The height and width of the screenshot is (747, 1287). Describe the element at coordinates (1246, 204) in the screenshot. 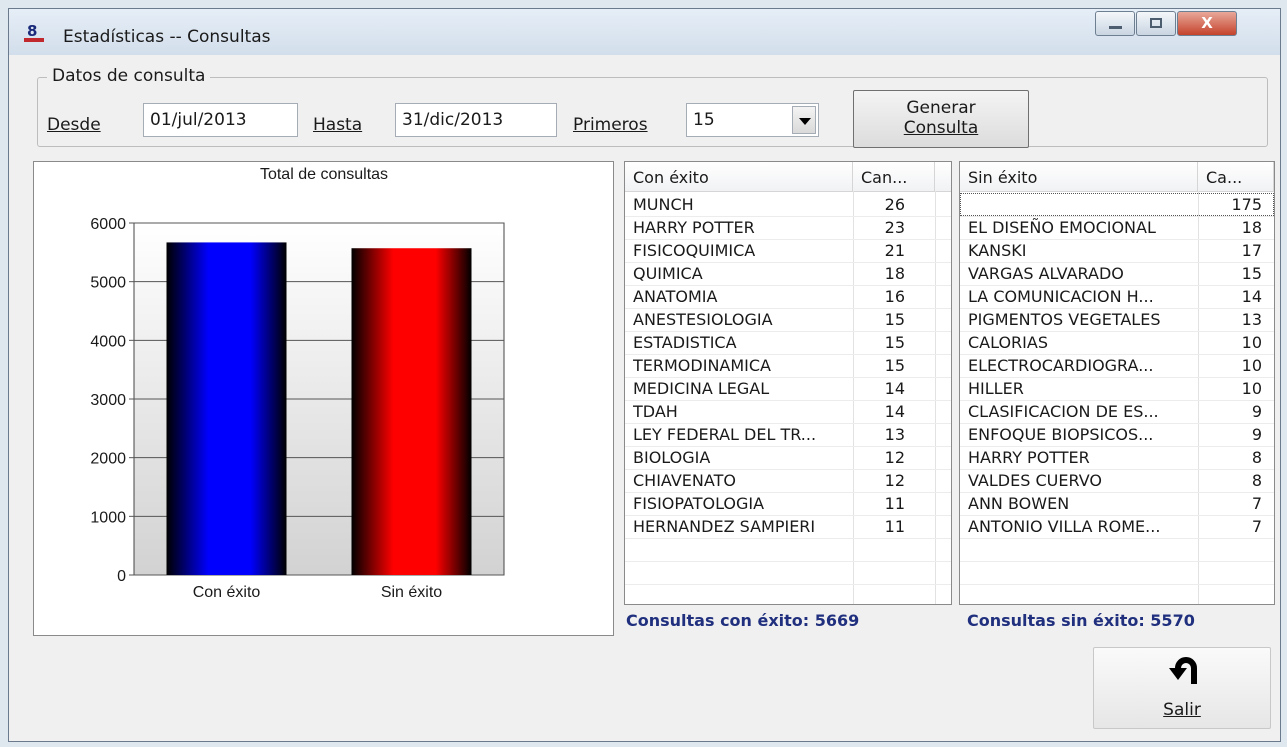

I see `item-count: 175` at that location.